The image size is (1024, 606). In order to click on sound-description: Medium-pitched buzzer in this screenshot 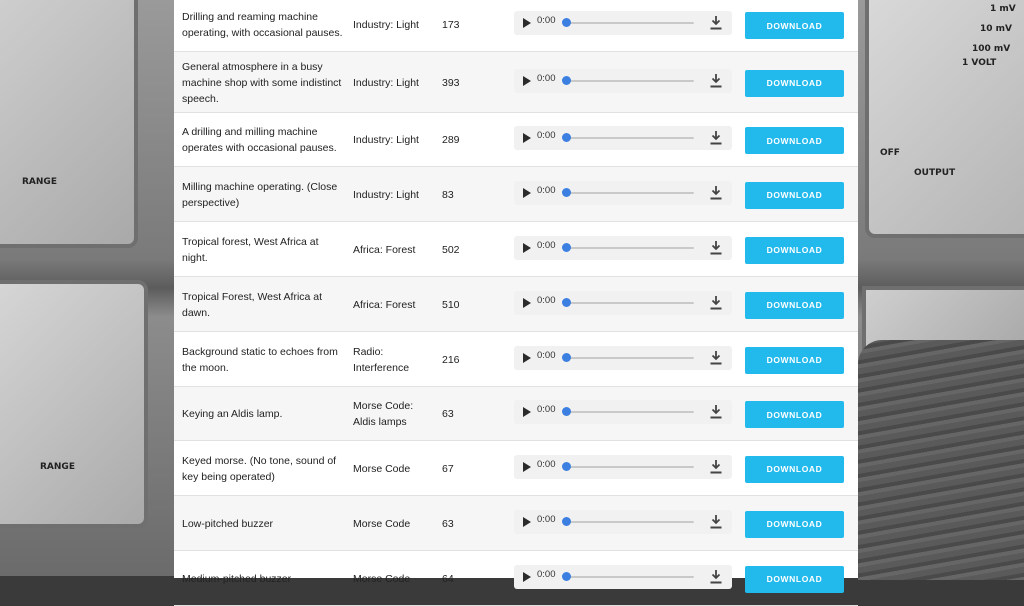, I will do `click(237, 578)`.